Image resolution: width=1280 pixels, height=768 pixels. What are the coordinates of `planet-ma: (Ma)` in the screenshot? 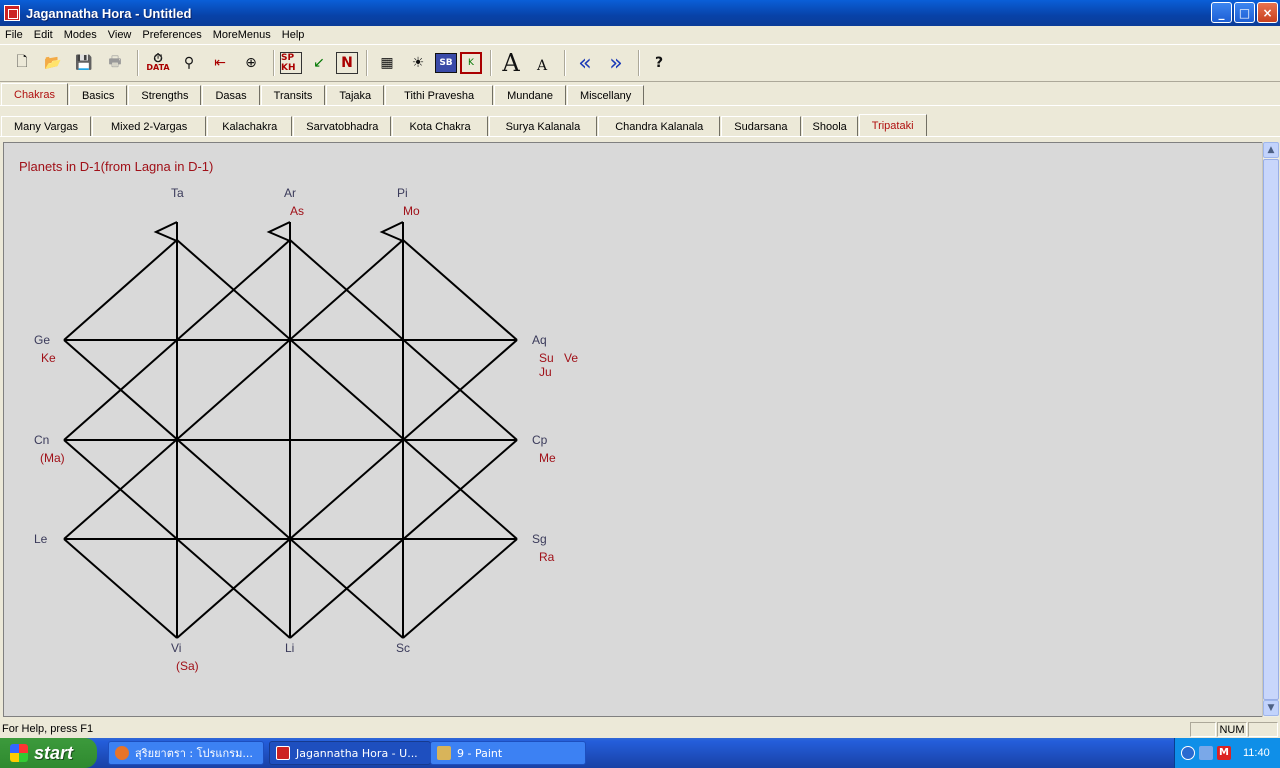 It's located at (52, 458).